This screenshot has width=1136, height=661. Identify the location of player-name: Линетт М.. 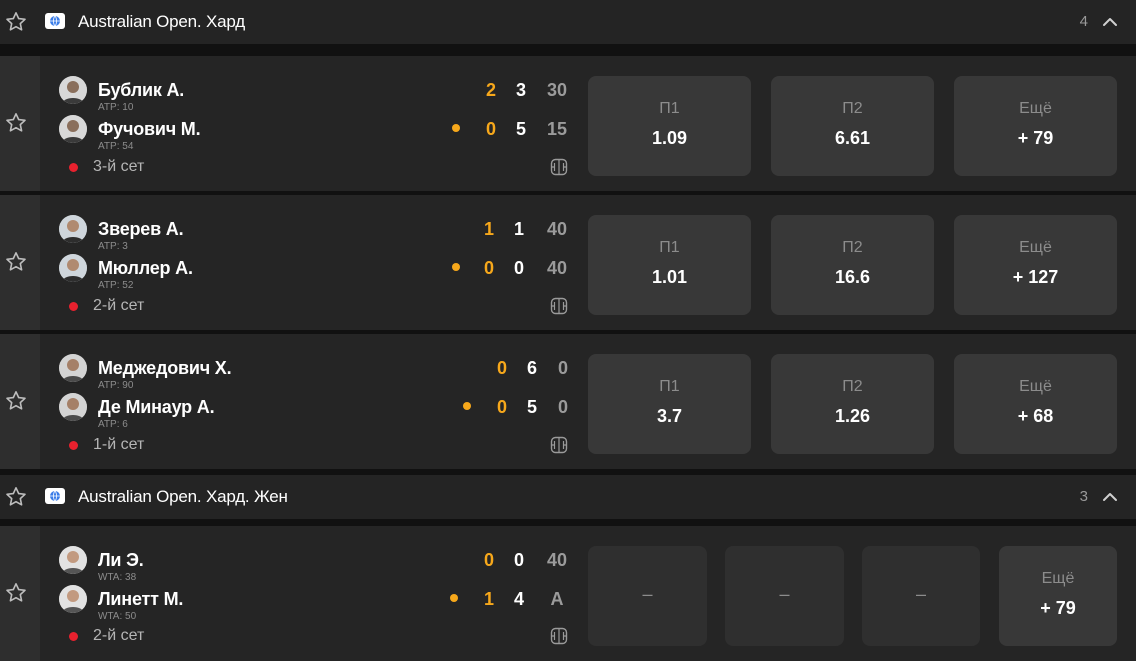
(141, 599).